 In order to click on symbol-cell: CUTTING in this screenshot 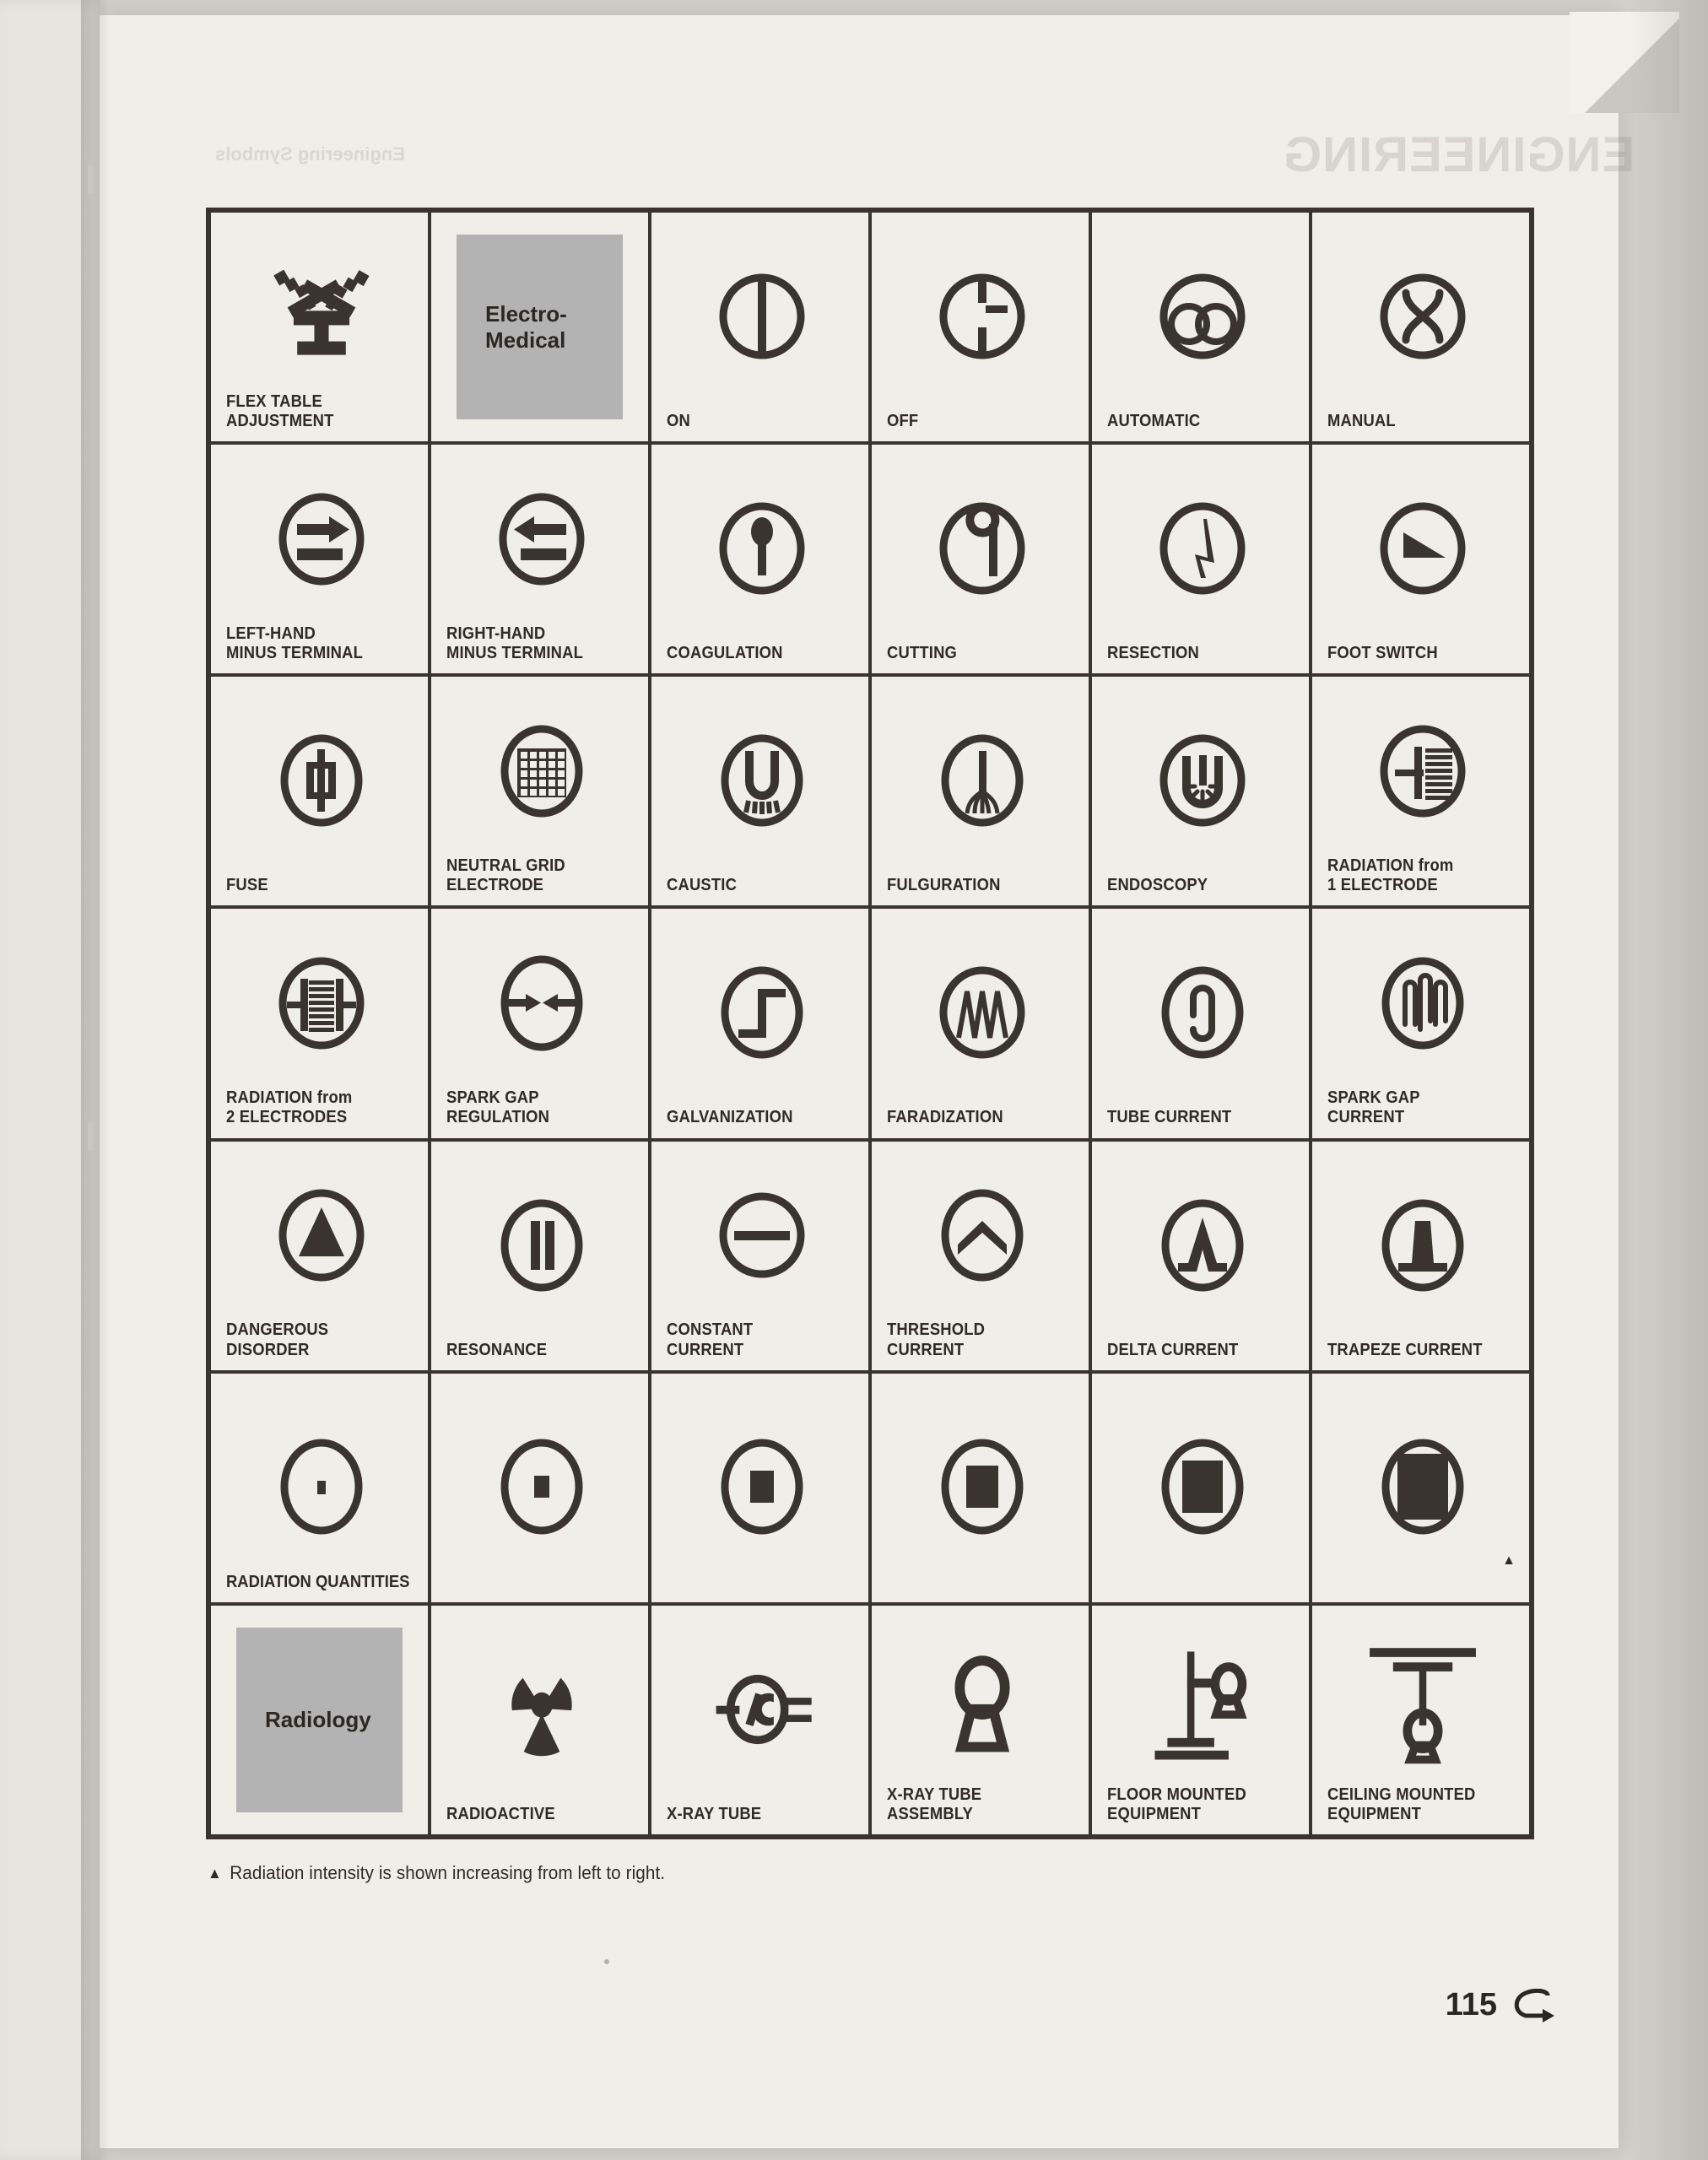, I will do `click(982, 559)`.